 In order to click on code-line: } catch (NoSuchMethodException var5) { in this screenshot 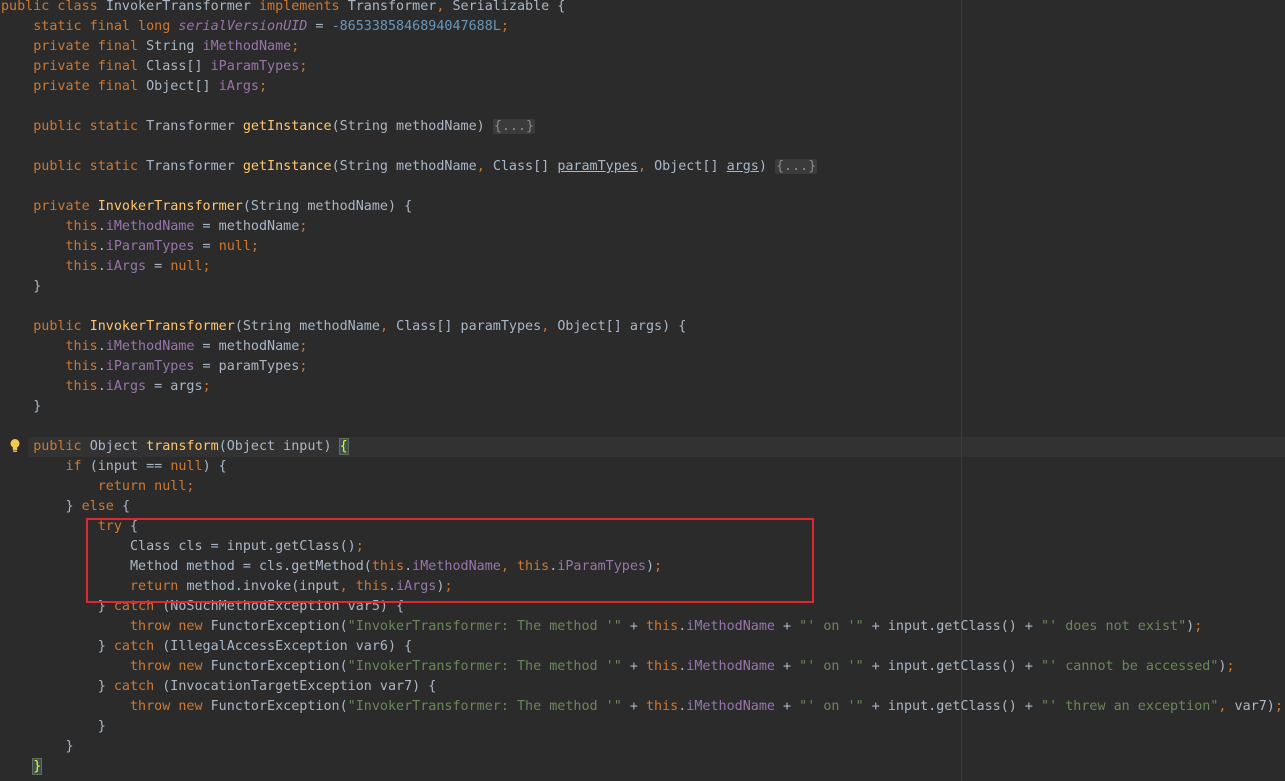, I will do `click(202, 607)`.